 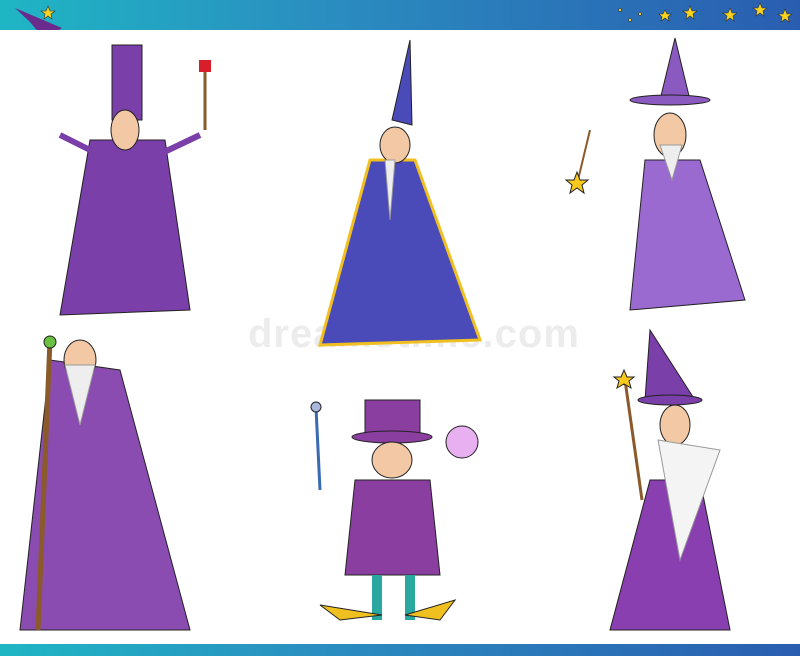 I want to click on bottom-banner, so click(x=400, y=650).